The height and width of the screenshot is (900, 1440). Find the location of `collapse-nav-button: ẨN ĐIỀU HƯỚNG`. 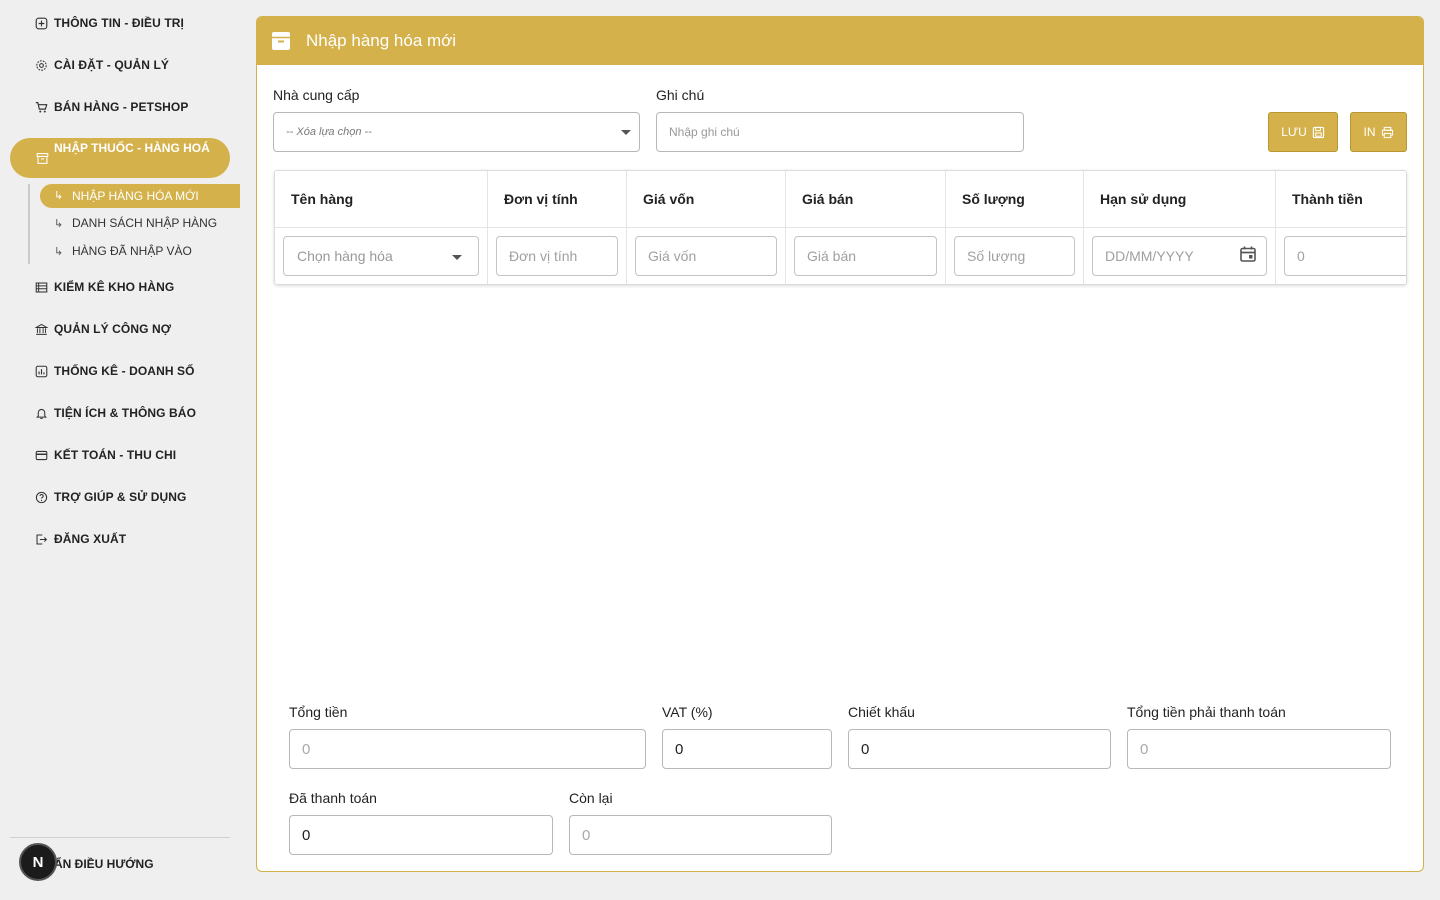

collapse-nav-button: ẨN ĐIỀU HƯỚNG is located at coordinates (104, 864).